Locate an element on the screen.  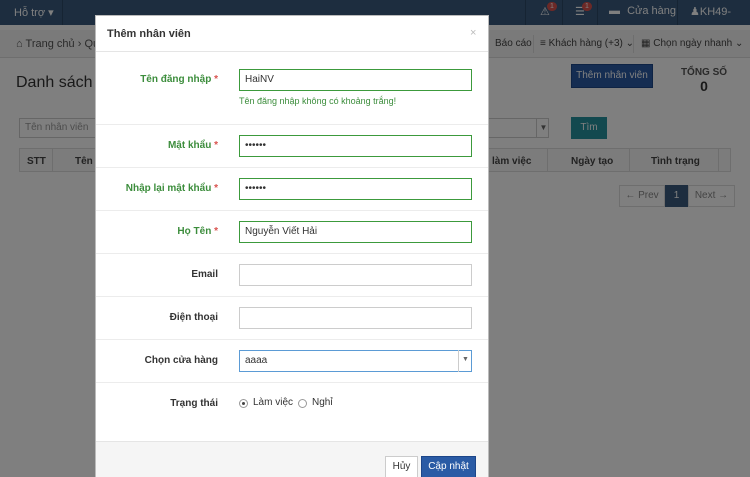
confirm-password-input: •••••• is located at coordinates (355, 189).